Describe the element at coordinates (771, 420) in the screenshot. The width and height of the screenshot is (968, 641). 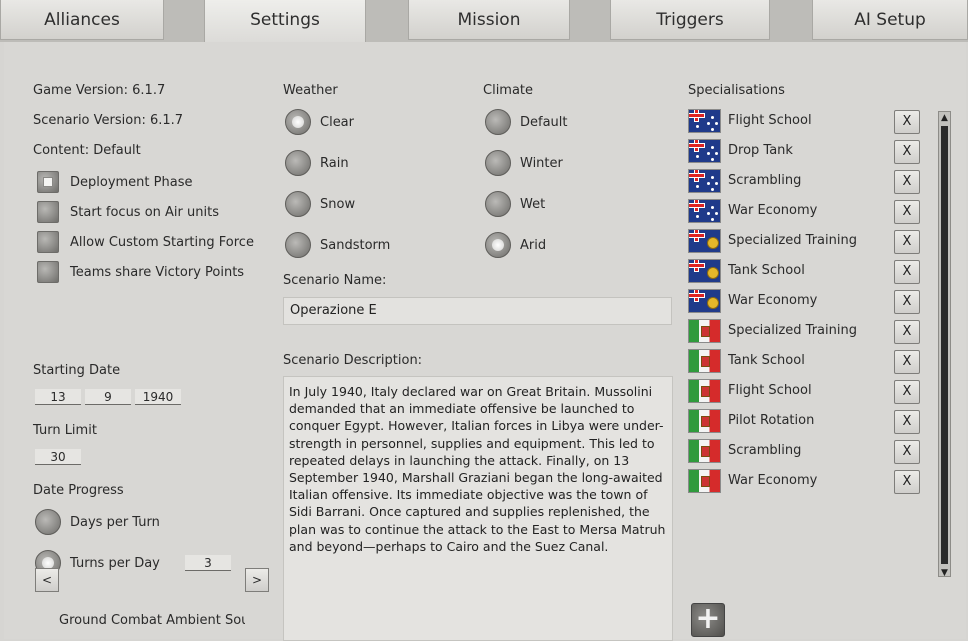
I see `specialisation-name: Pilot Rotation` at that location.